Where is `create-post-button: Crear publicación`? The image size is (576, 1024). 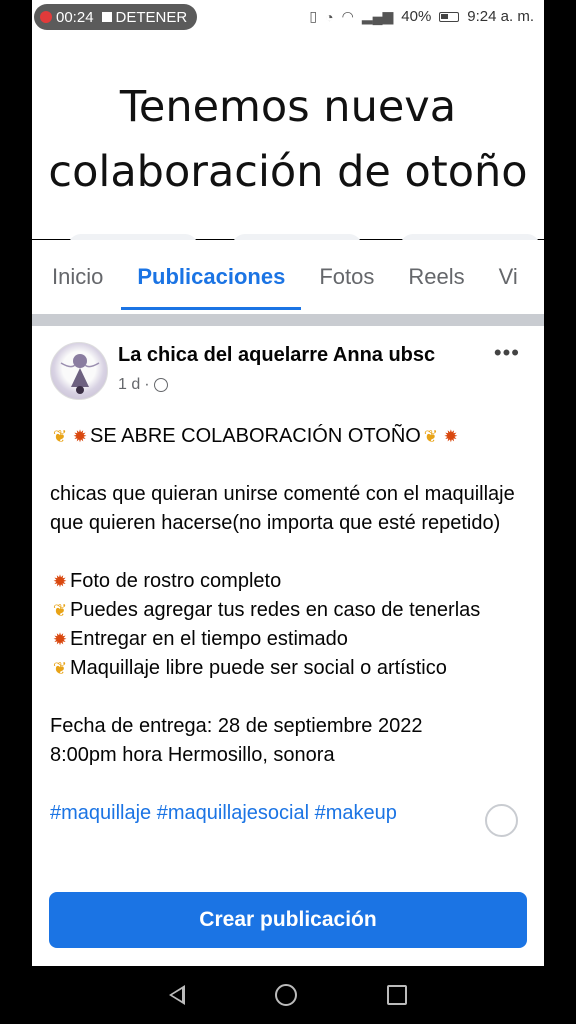 create-post-button: Crear publicación is located at coordinates (288, 920).